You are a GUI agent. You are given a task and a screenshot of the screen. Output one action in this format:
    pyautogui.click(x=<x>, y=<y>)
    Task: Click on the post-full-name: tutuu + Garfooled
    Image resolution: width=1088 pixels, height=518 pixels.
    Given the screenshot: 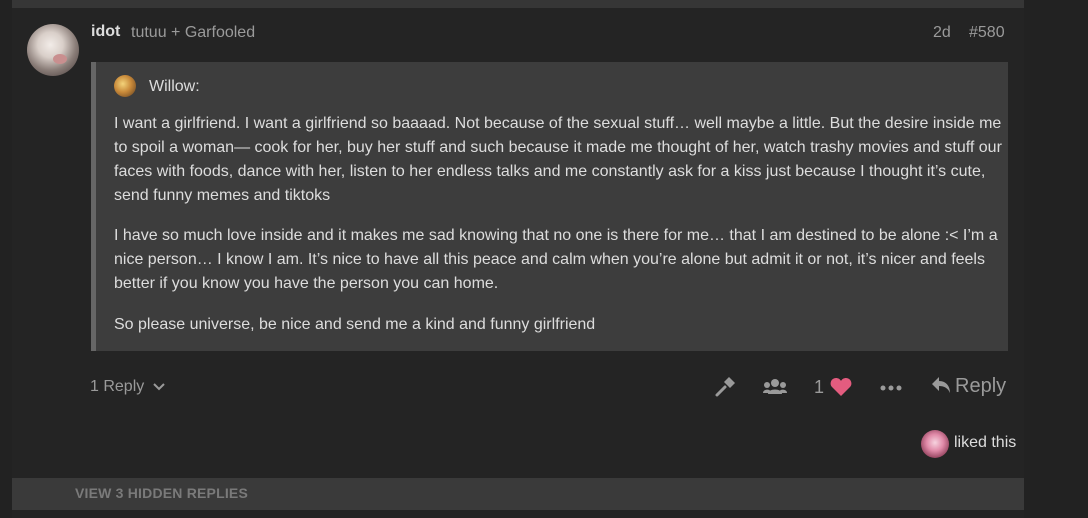 What is the action you would take?
    pyautogui.click(x=193, y=32)
    